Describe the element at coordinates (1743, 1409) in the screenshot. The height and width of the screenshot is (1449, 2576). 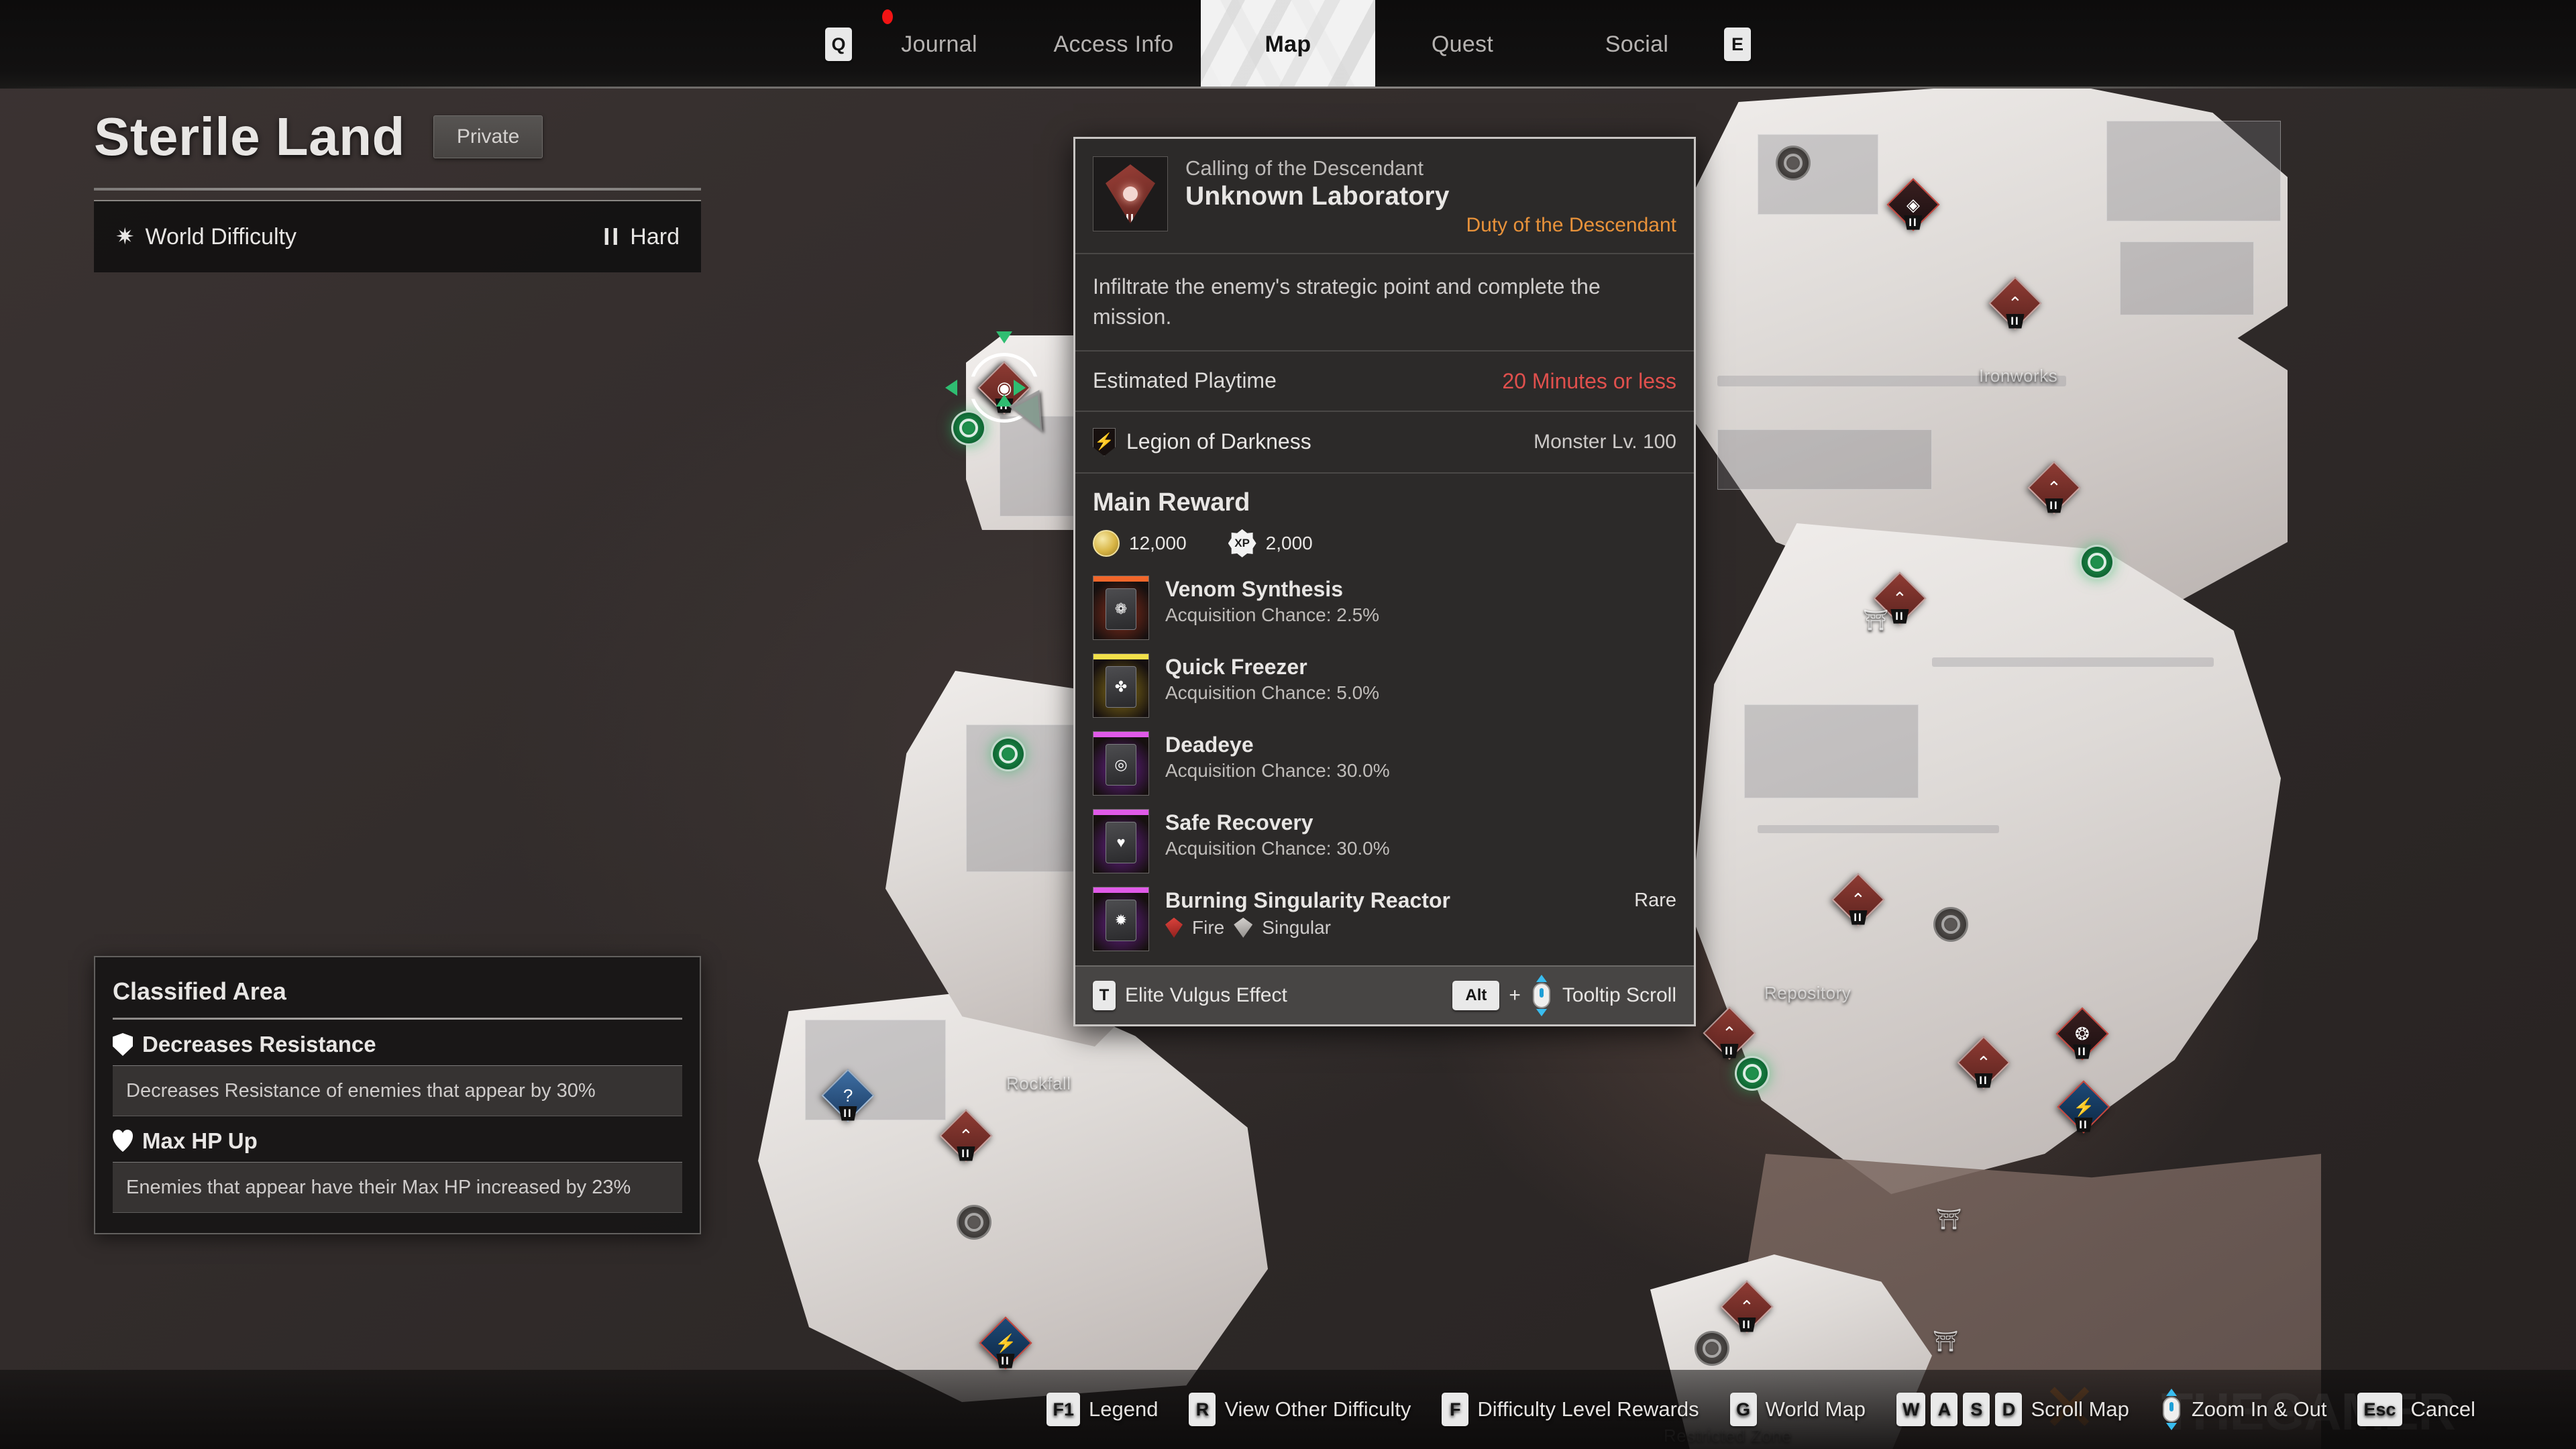
I see `keycap: G` at that location.